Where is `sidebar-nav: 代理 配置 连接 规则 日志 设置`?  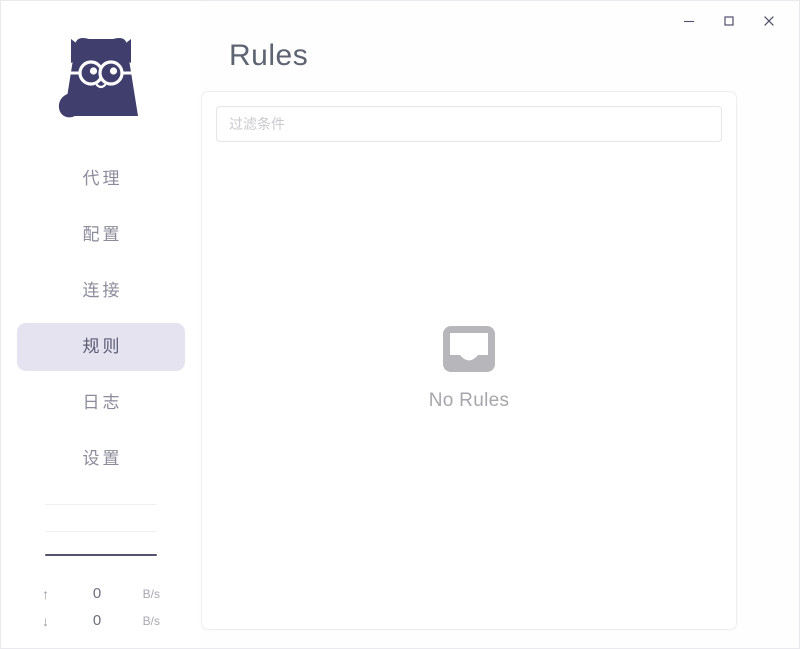
sidebar-nav: 代理 配置 连接 规则 日志 设置 is located at coordinates (101, 323).